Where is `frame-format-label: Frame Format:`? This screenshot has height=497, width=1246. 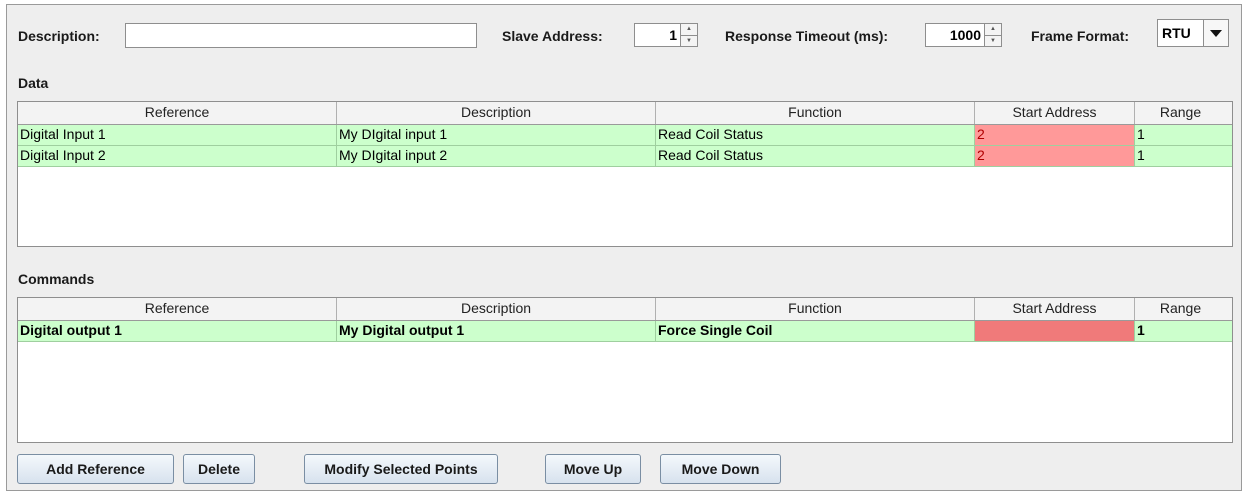 frame-format-label: Frame Format: is located at coordinates (1080, 36).